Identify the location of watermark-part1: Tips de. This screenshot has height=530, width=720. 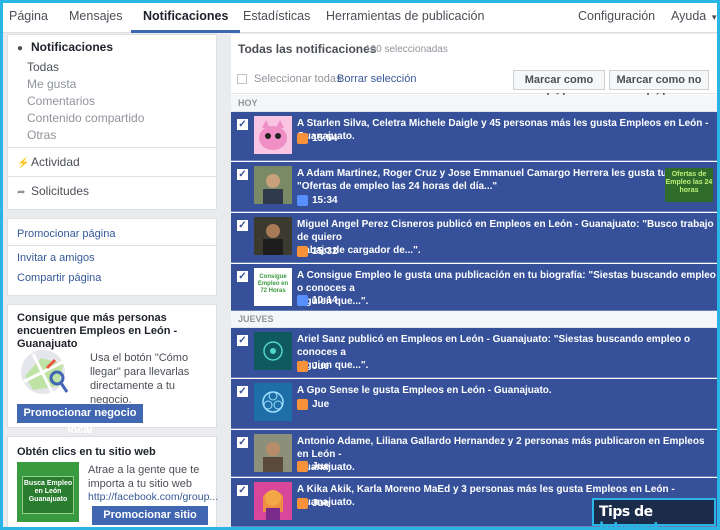
(626, 512).